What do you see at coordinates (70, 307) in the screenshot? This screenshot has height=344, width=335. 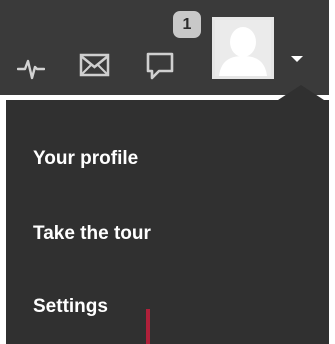 I see `menu-item-settings: Settings` at bounding box center [70, 307].